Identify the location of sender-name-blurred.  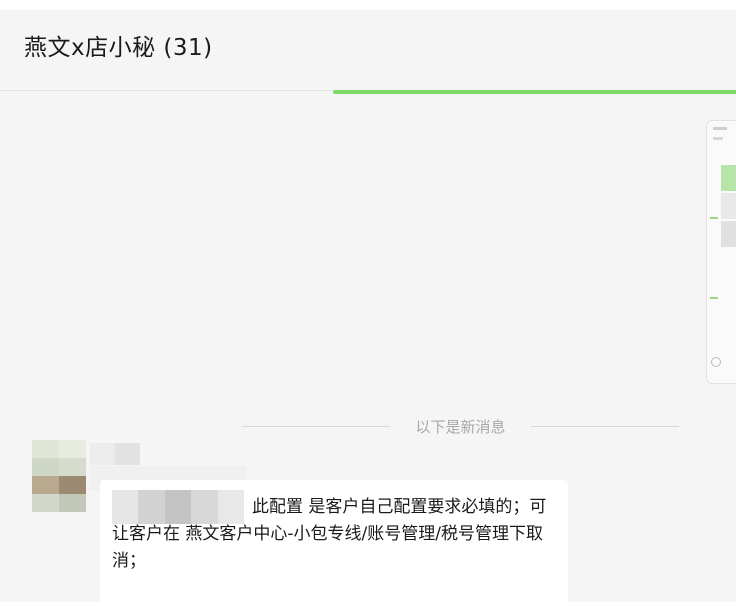
(115, 454).